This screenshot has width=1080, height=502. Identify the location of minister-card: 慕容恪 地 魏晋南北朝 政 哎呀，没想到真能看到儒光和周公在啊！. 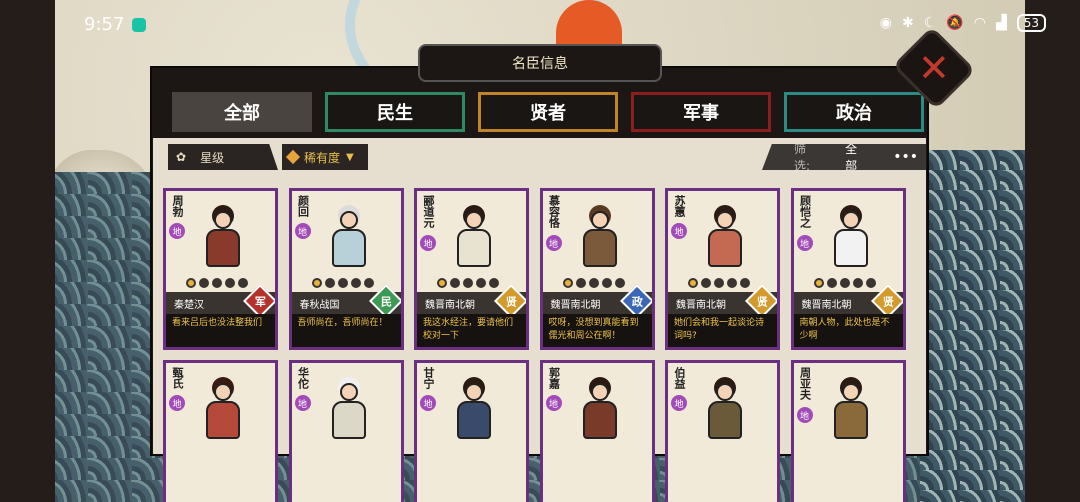
(597, 269).